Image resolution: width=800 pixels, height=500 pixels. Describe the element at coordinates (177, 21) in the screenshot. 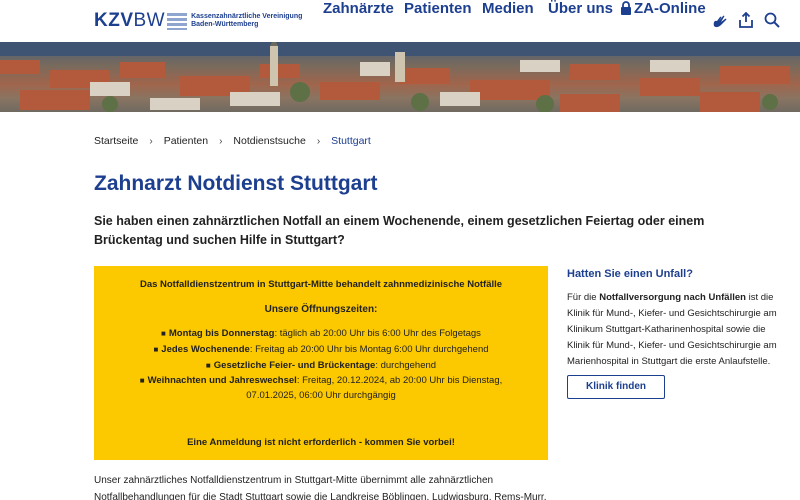

I see `logo-stripes-icon` at that location.